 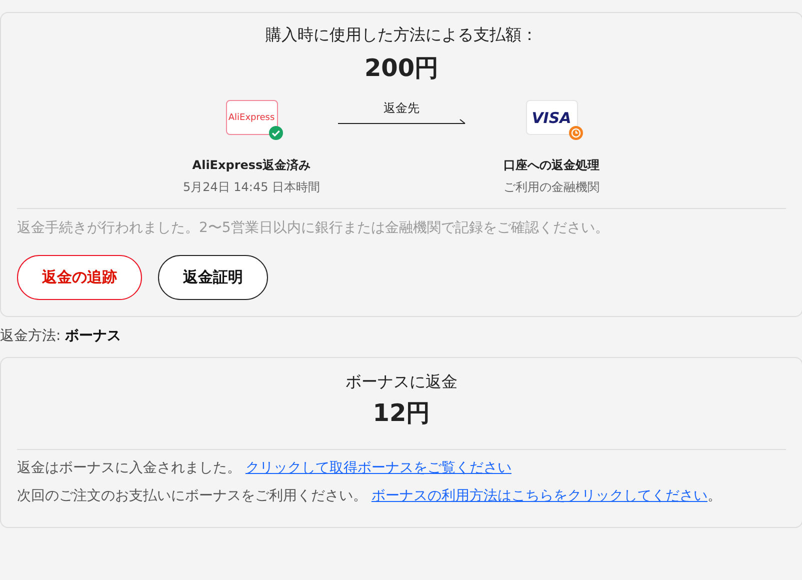 What do you see at coordinates (313, 228) in the screenshot?
I see `refund-note: 返金手続きが行われました。2〜5営業日以内に銀行または金融機関で記録をご確認ください。` at bounding box center [313, 228].